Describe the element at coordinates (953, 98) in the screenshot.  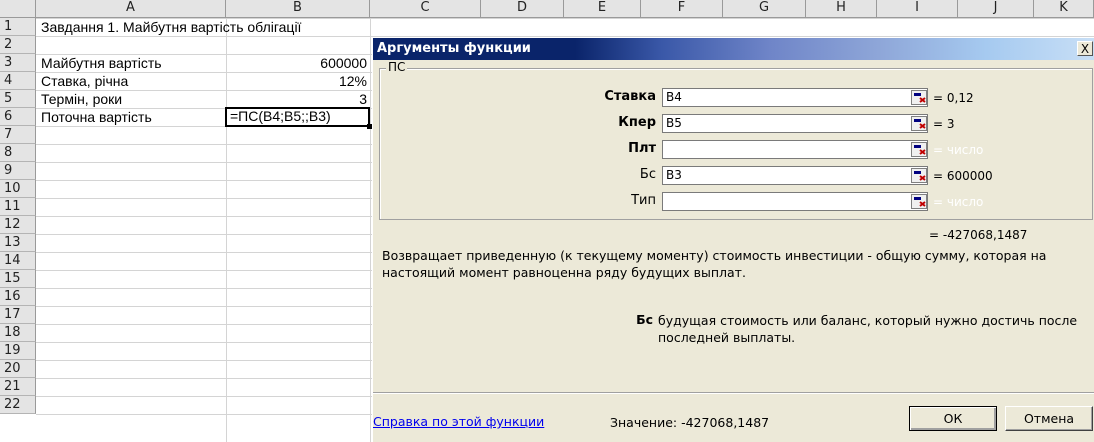
I see `arg-result-rate: = 0,12` at that location.